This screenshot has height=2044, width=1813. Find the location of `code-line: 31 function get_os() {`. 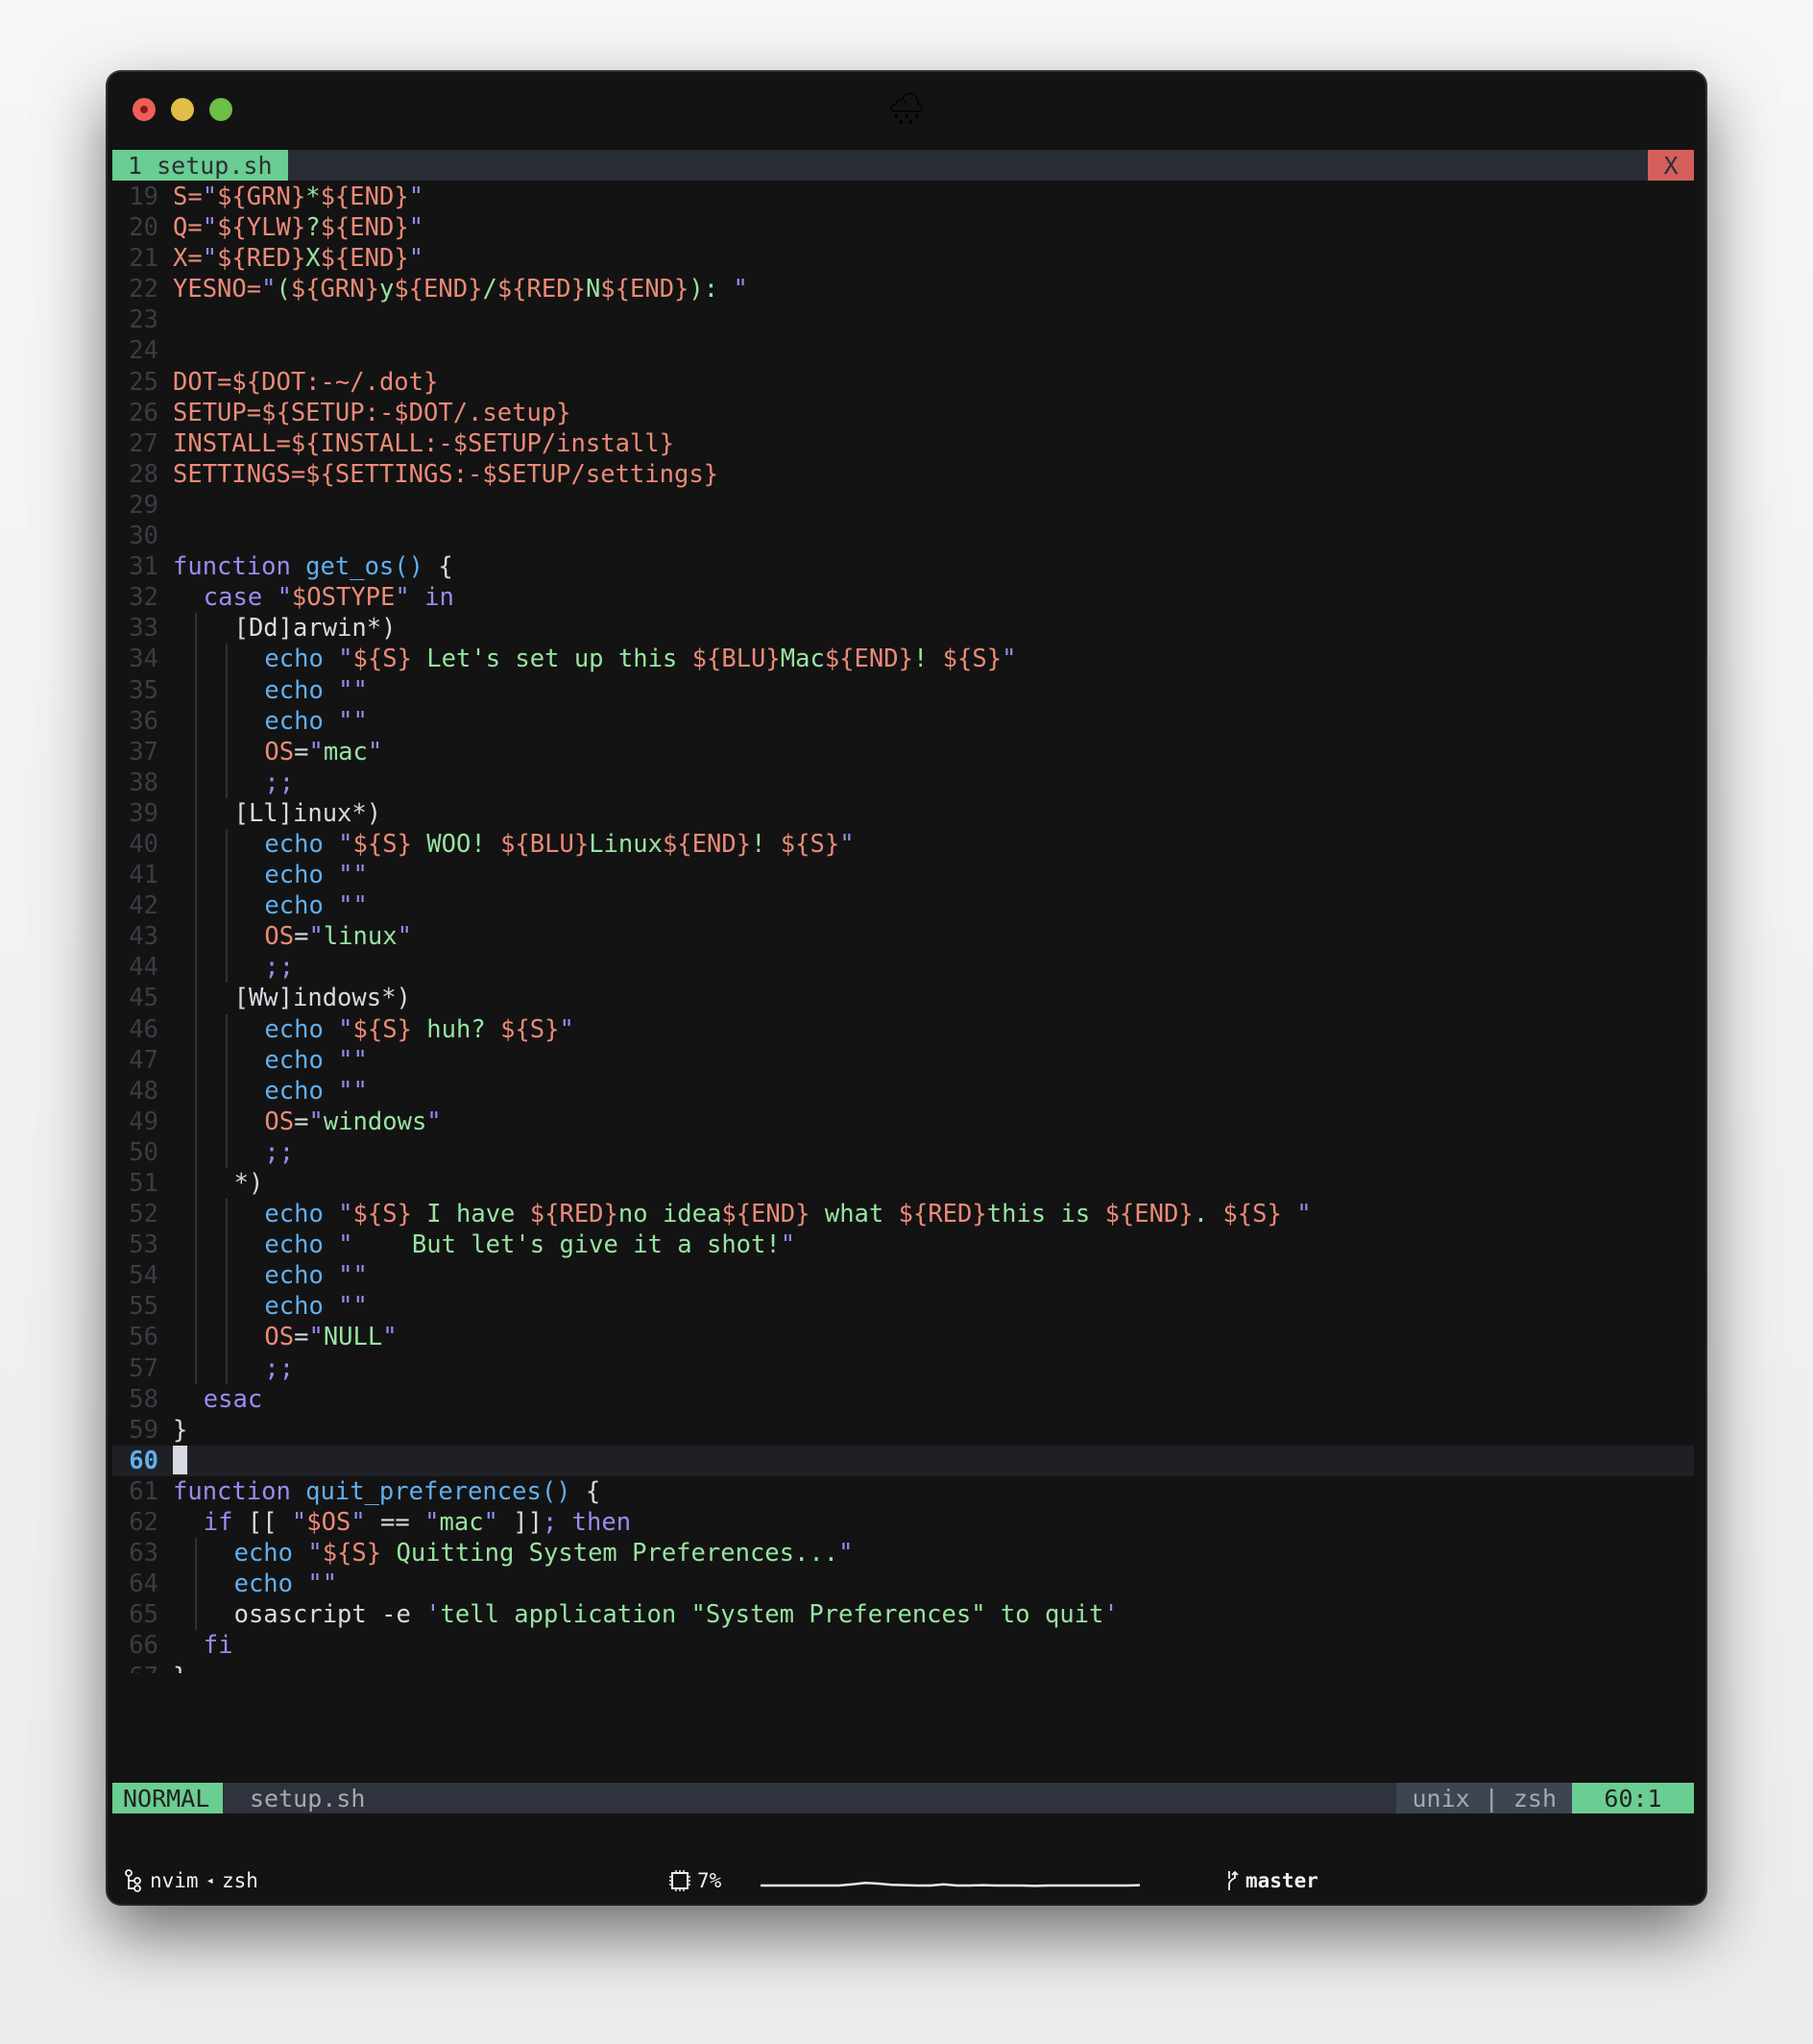

code-line: 31 function get_os() { is located at coordinates (903, 566).